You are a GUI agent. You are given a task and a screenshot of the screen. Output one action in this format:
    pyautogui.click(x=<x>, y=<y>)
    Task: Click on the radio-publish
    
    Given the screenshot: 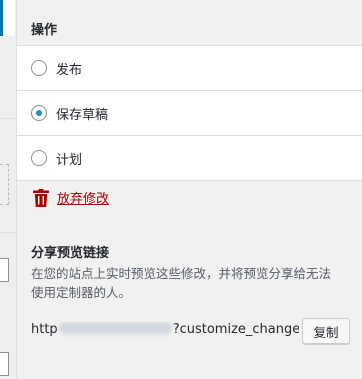 What is the action you would take?
    pyautogui.click(x=39, y=68)
    